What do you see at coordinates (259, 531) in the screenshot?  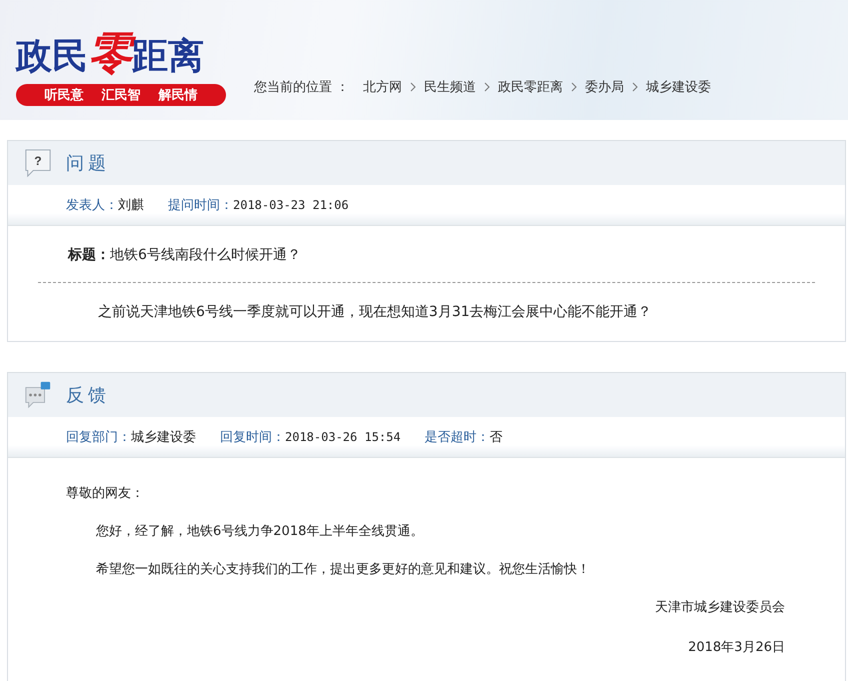 I see `reply-paragraph: 您好，经了解，地铁6号线力争2018年上半年全线贯通。` at bounding box center [259, 531].